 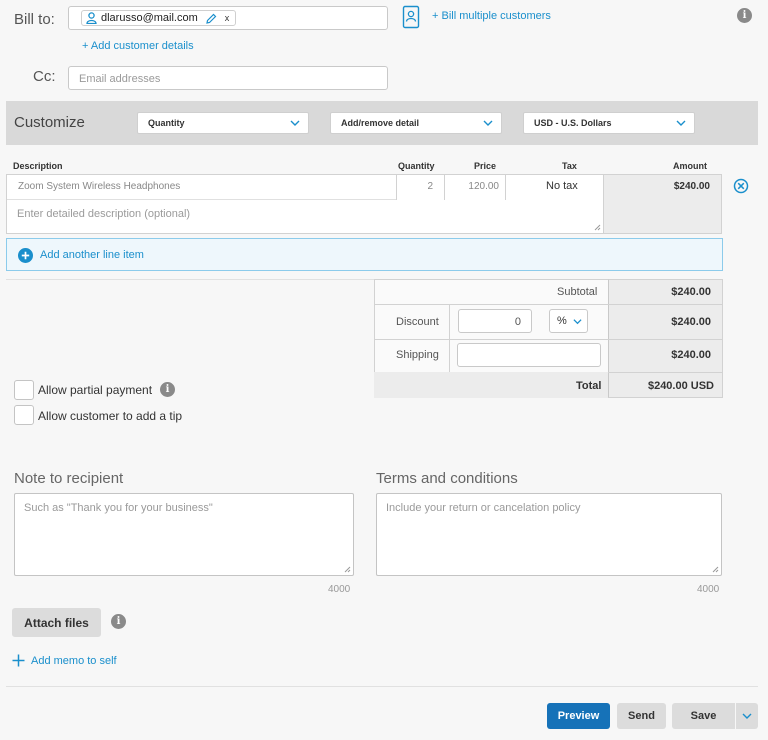 I want to click on currency-select: USD - U.S. Dollars, so click(x=609, y=123).